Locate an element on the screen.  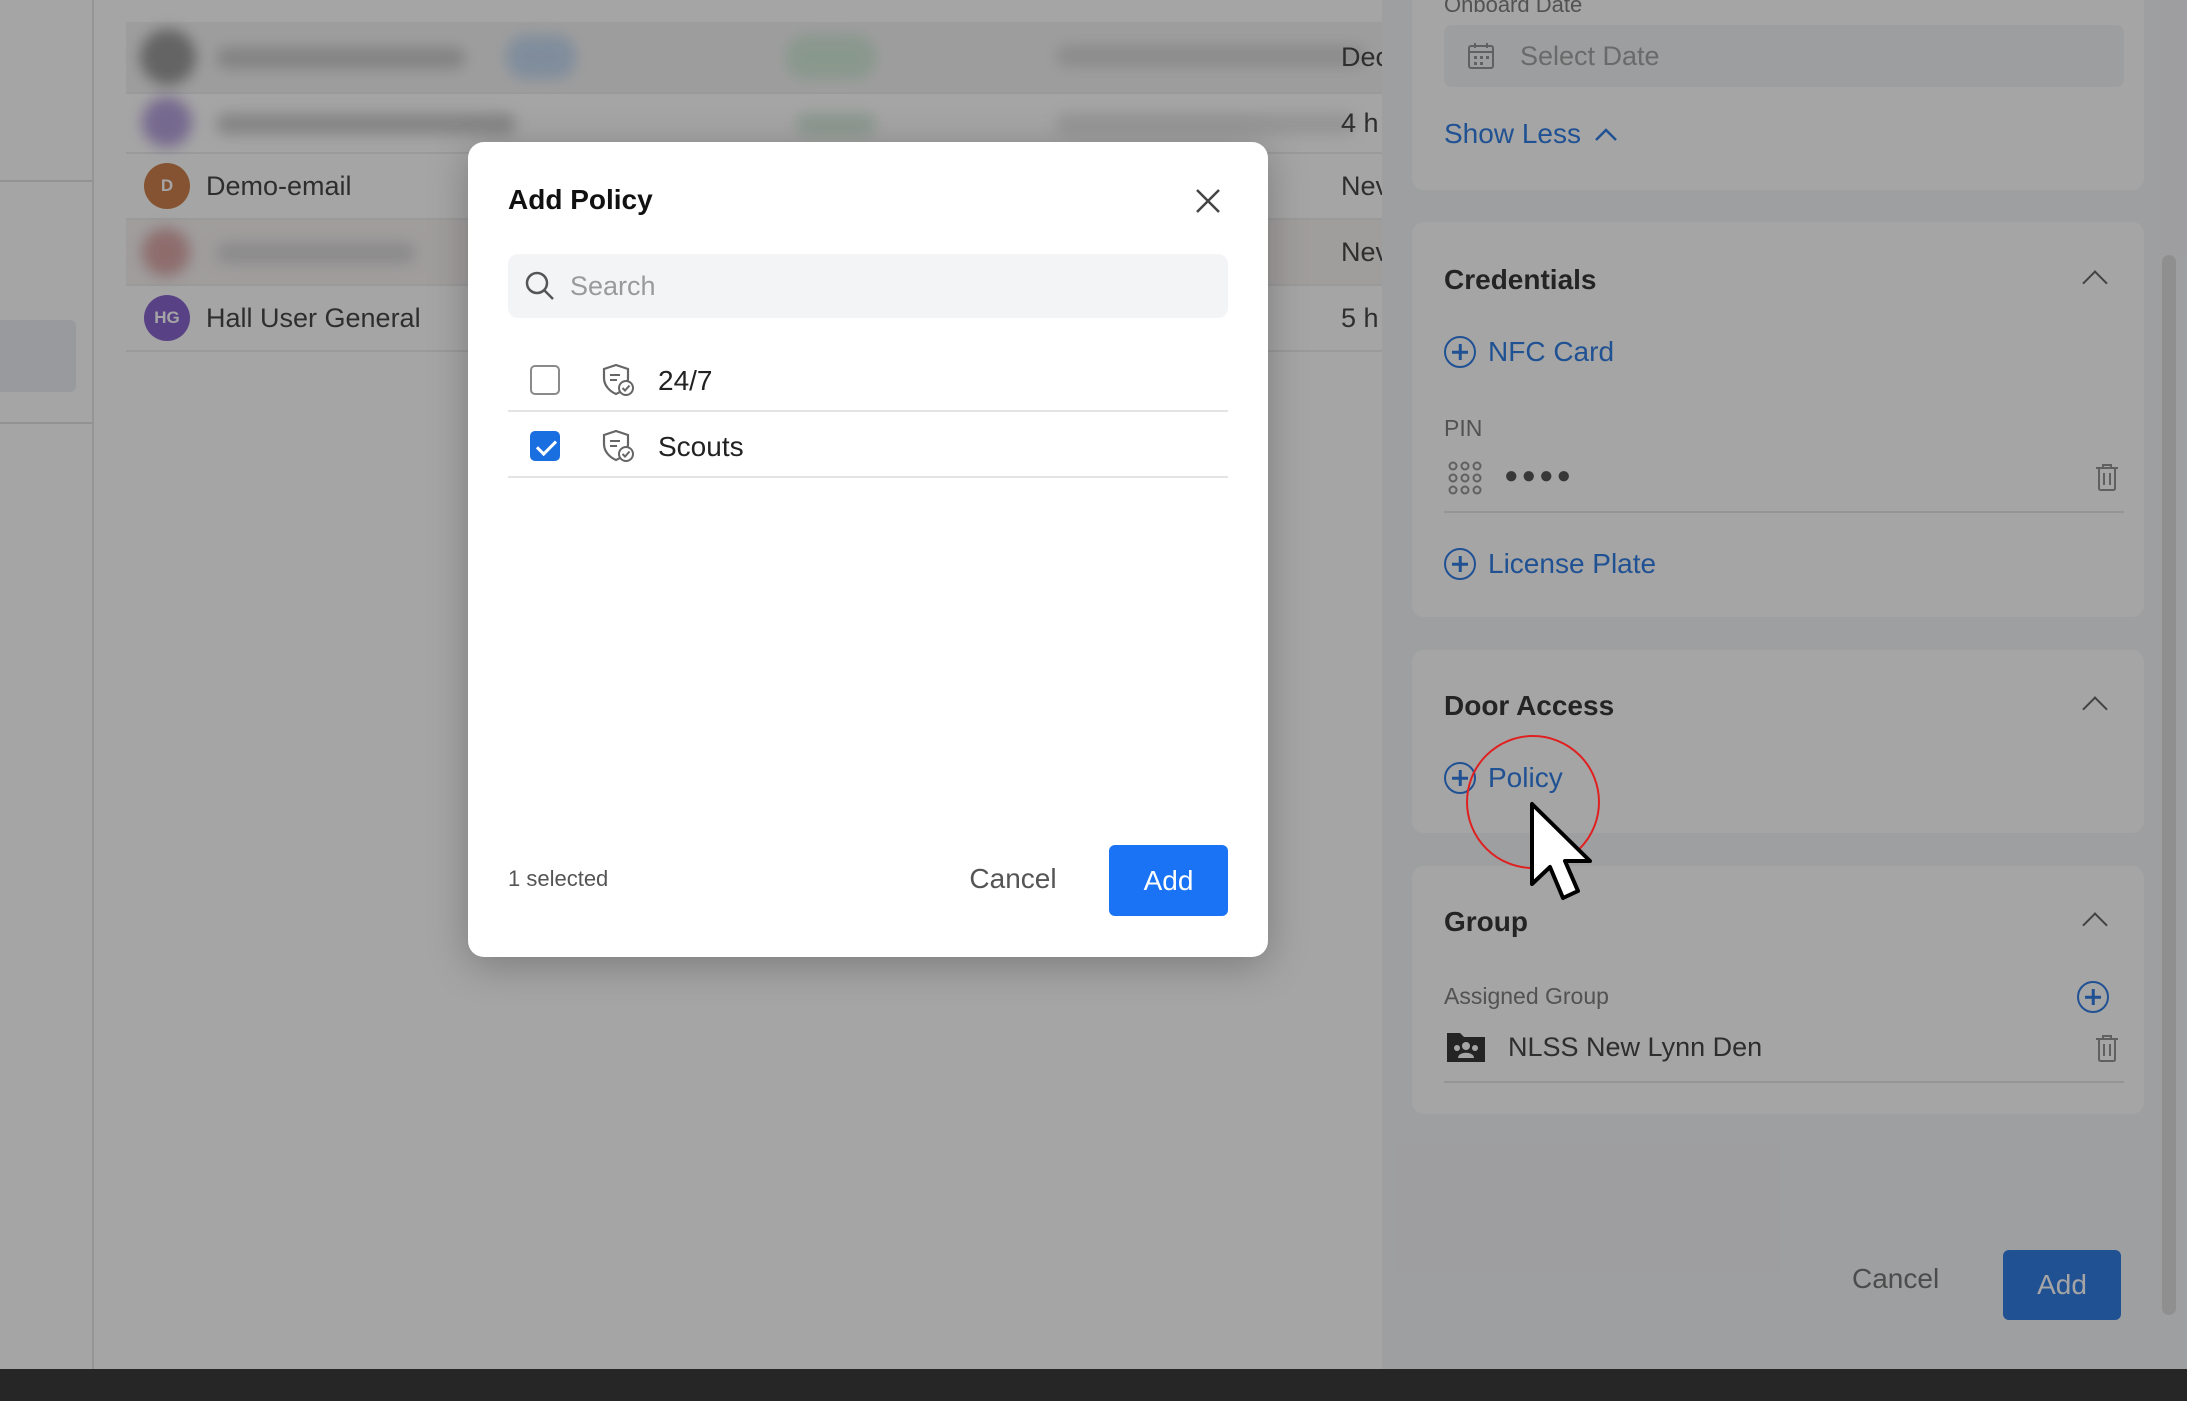
cancel-button: Cancel is located at coordinates (1013, 879).